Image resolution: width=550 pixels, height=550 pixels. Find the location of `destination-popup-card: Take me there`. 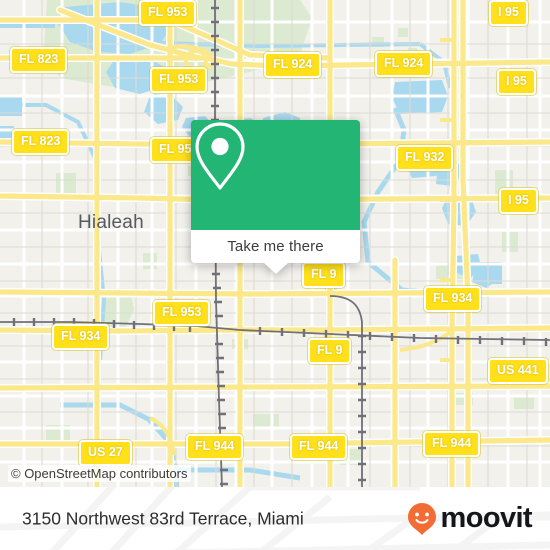

destination-popup-card: Take me there is located at coordinates (275, 197).